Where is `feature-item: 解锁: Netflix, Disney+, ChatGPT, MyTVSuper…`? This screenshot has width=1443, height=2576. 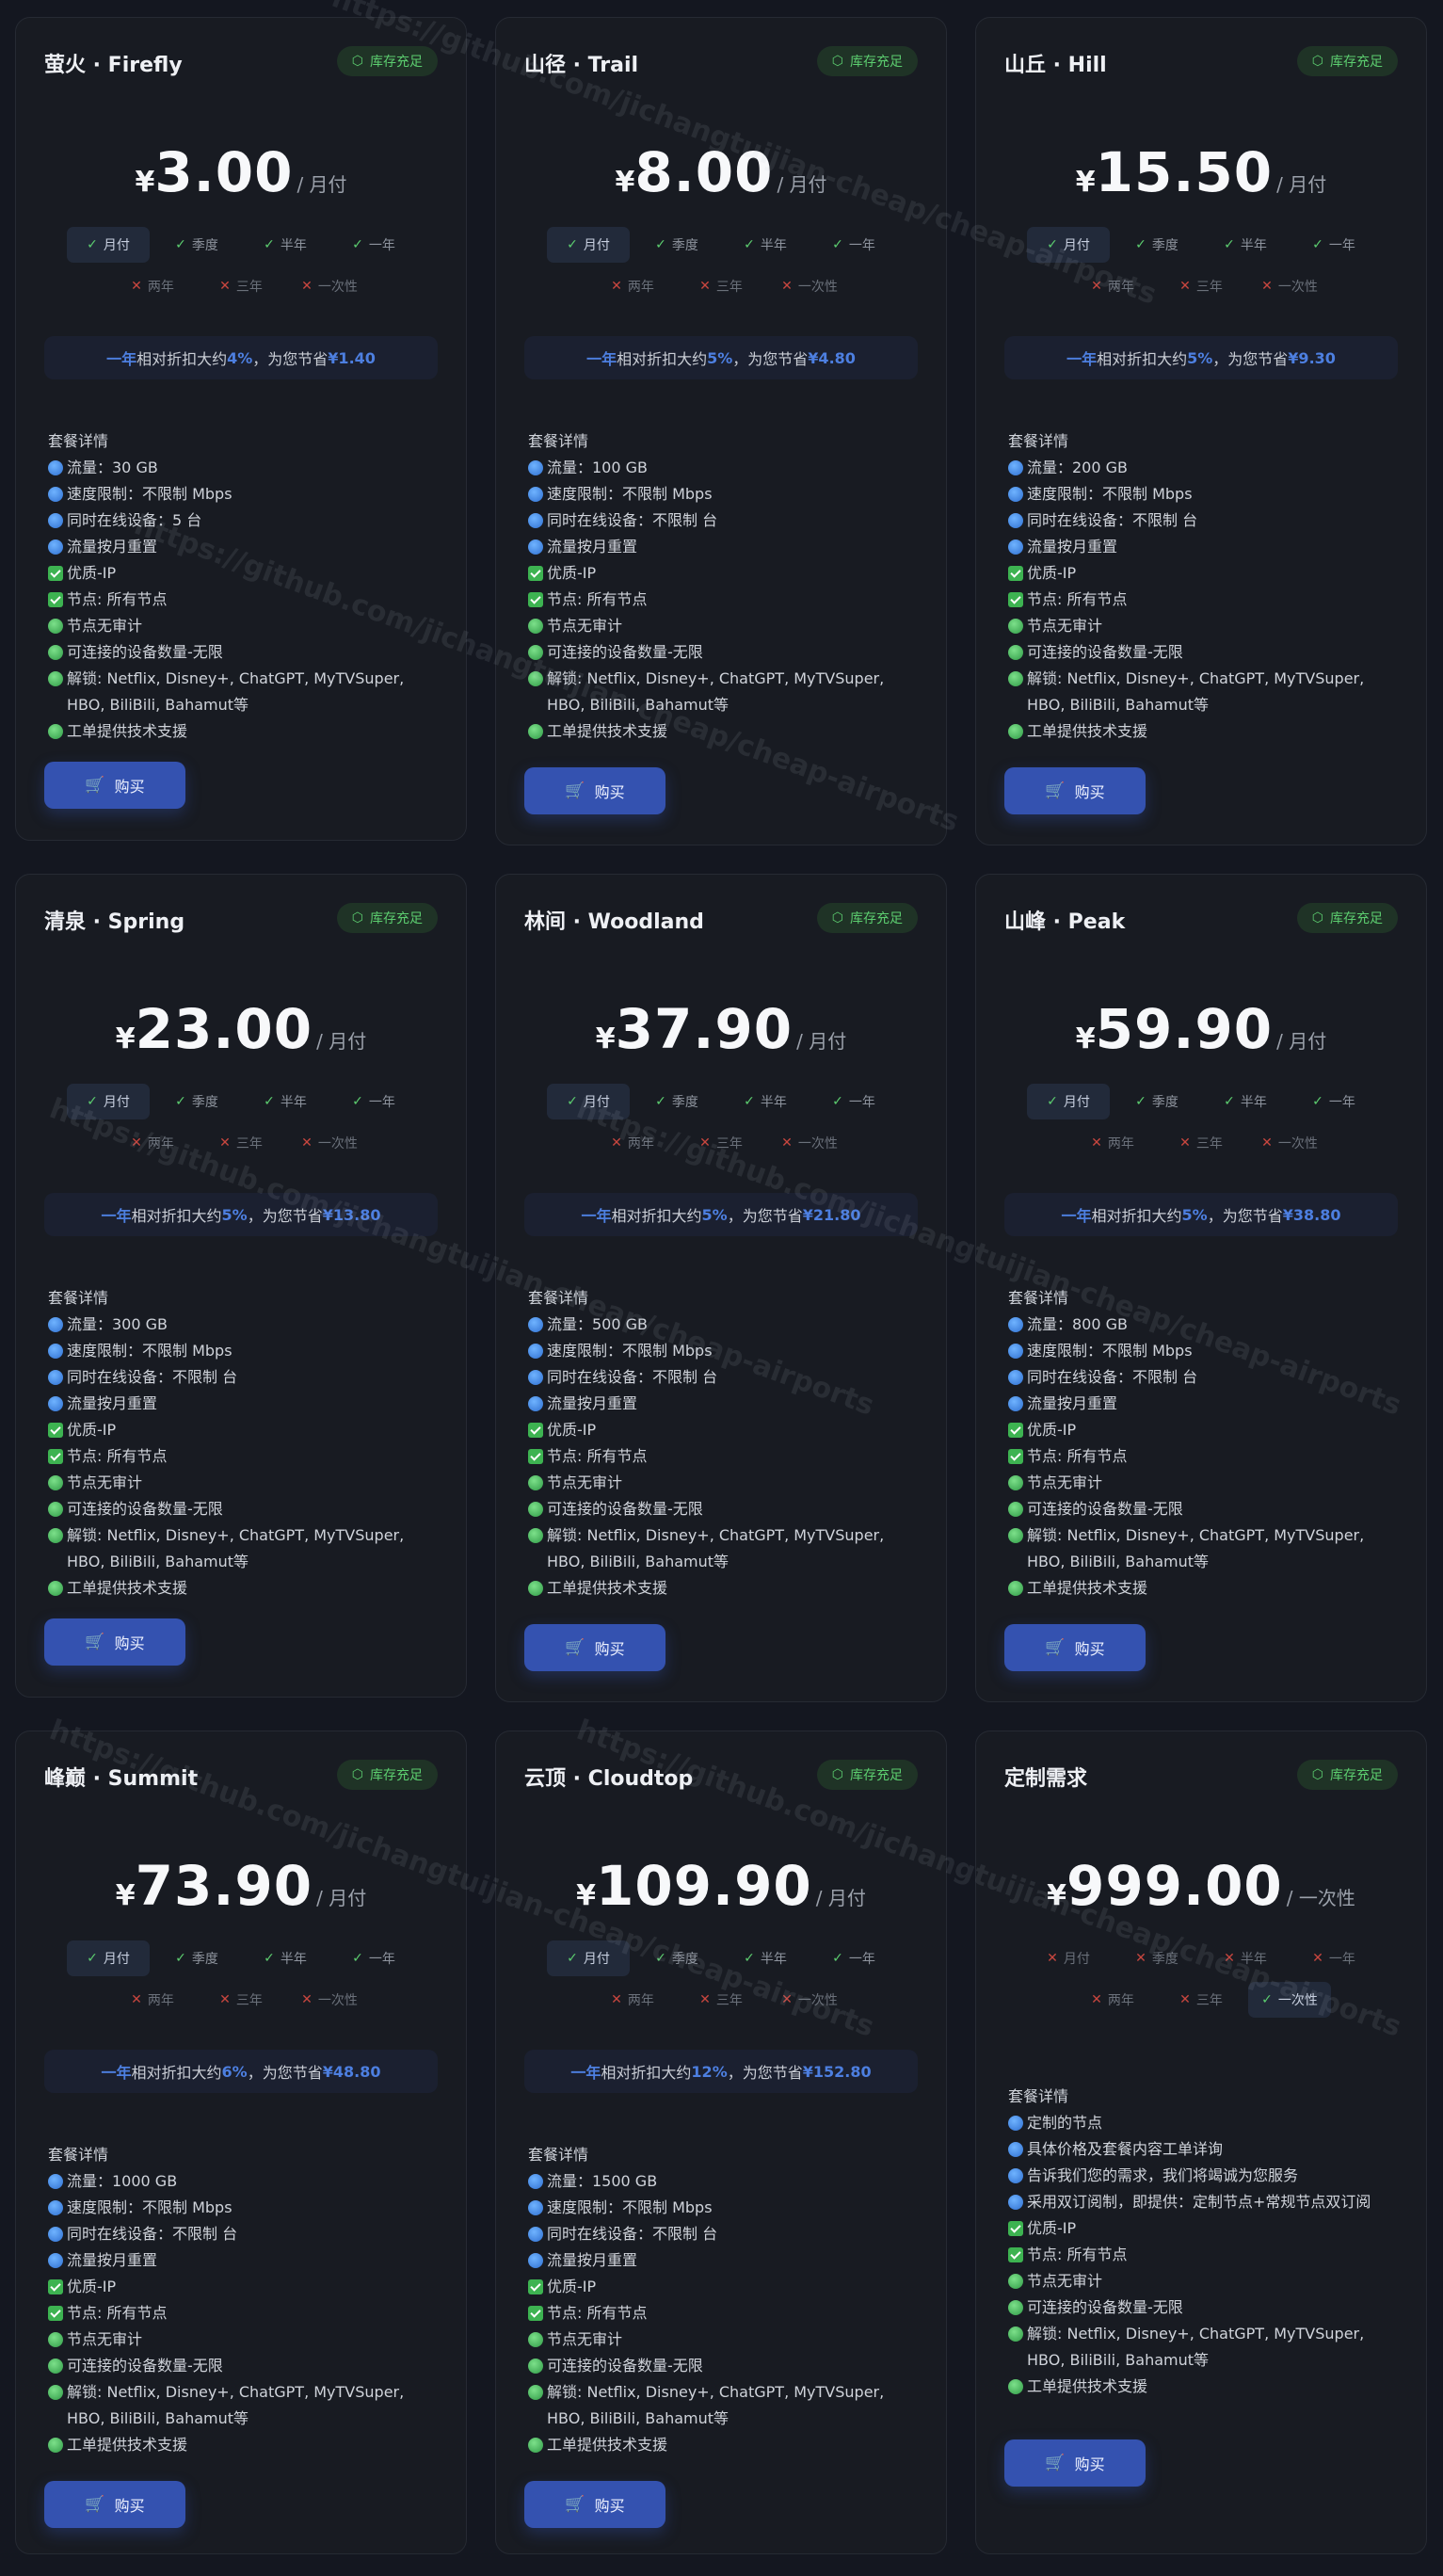
feature-item: 解锁: Netflix, Disney+, ChatGPT, MyTVSuper… is located at coordinates (723, 2405).